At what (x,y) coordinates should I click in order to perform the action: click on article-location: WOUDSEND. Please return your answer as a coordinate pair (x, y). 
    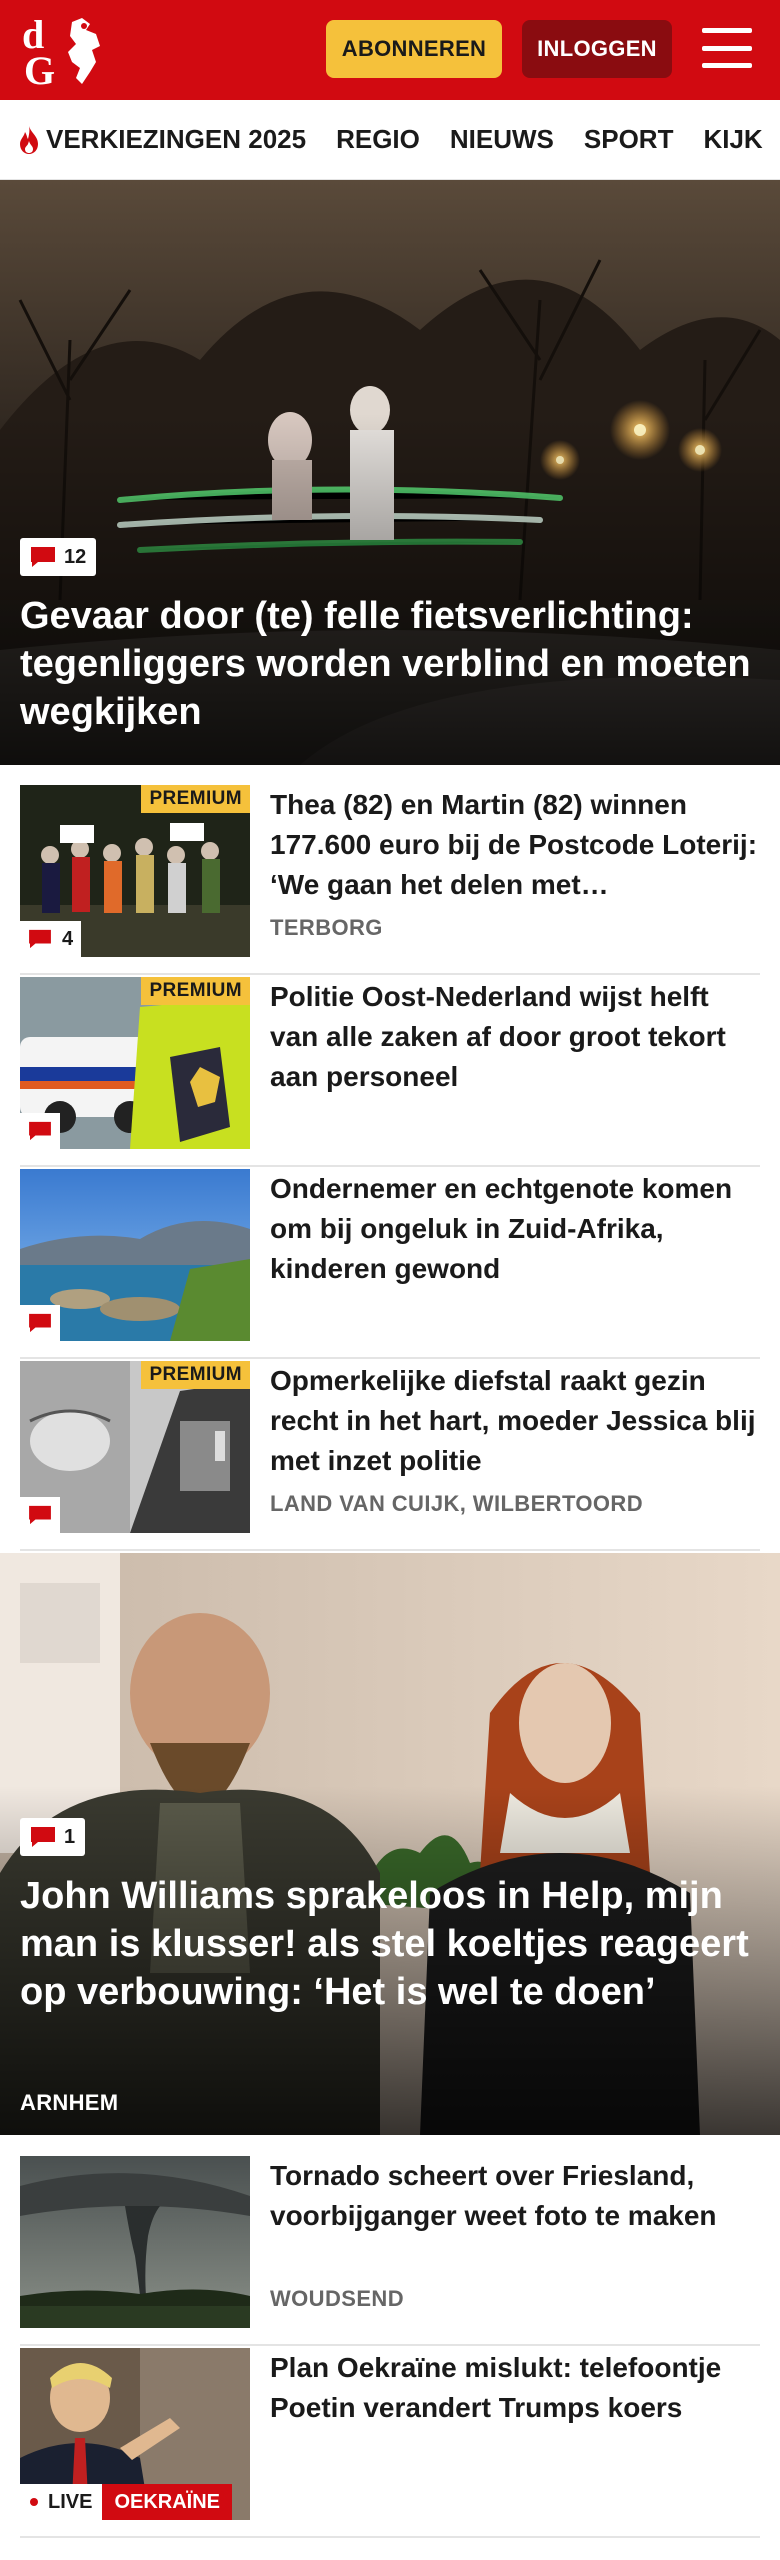
    Looking at the image, I should click on (337, 2298).